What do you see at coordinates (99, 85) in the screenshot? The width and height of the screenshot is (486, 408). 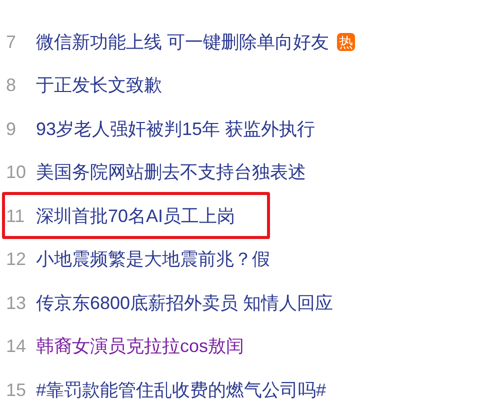 I see `hot-search-link: 于正发长文致歉` at bounding box center [99, 85].